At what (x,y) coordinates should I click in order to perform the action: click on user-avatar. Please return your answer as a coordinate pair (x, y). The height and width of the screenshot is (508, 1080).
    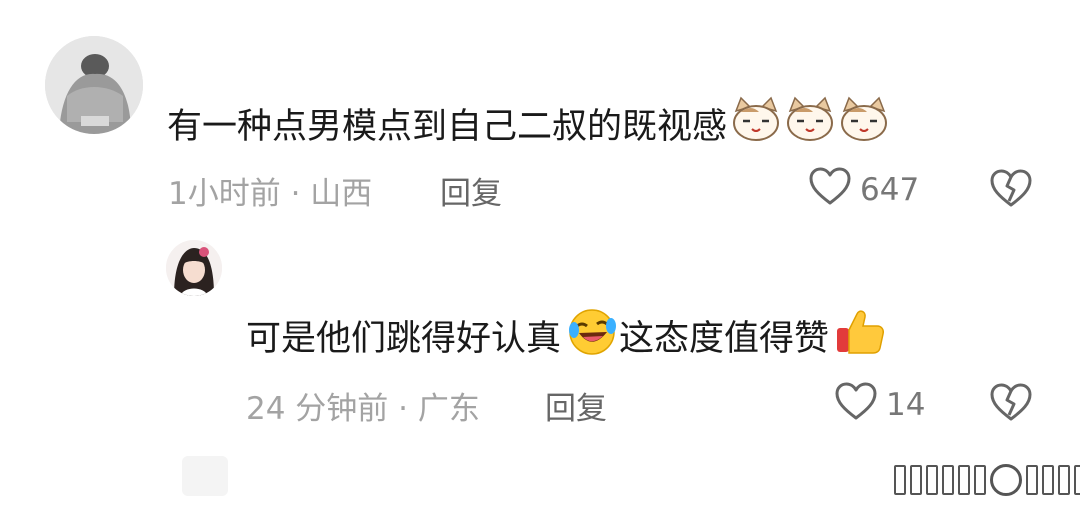
    Looking at the image, I should click on (94, 85).